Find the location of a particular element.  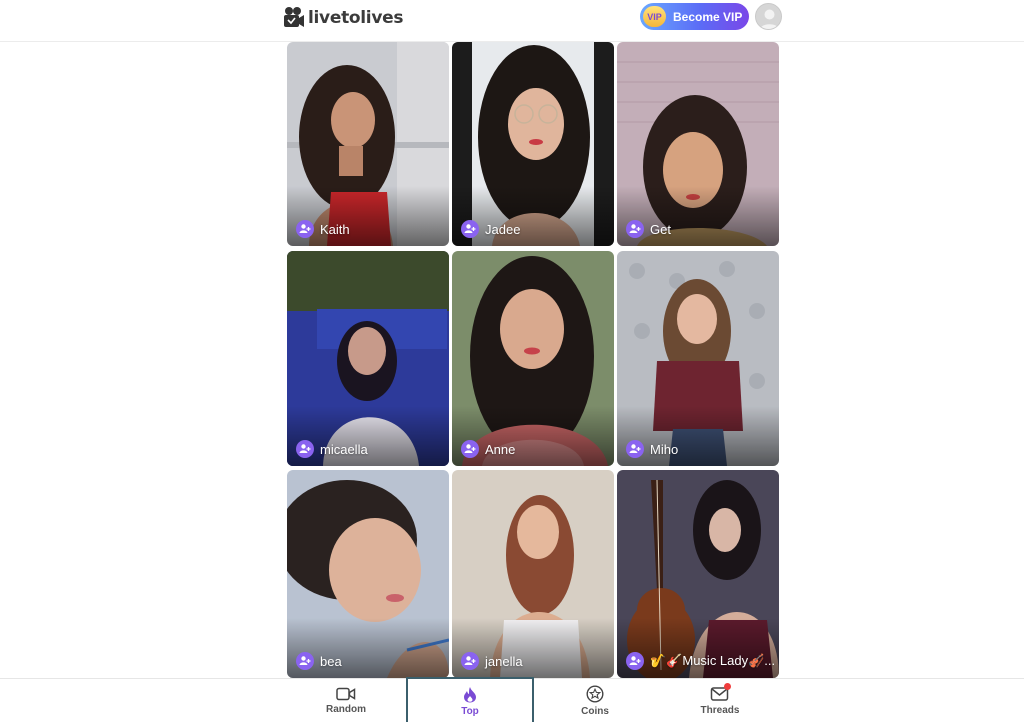

tab-top-label: Top is located at coordinates (470, 711).